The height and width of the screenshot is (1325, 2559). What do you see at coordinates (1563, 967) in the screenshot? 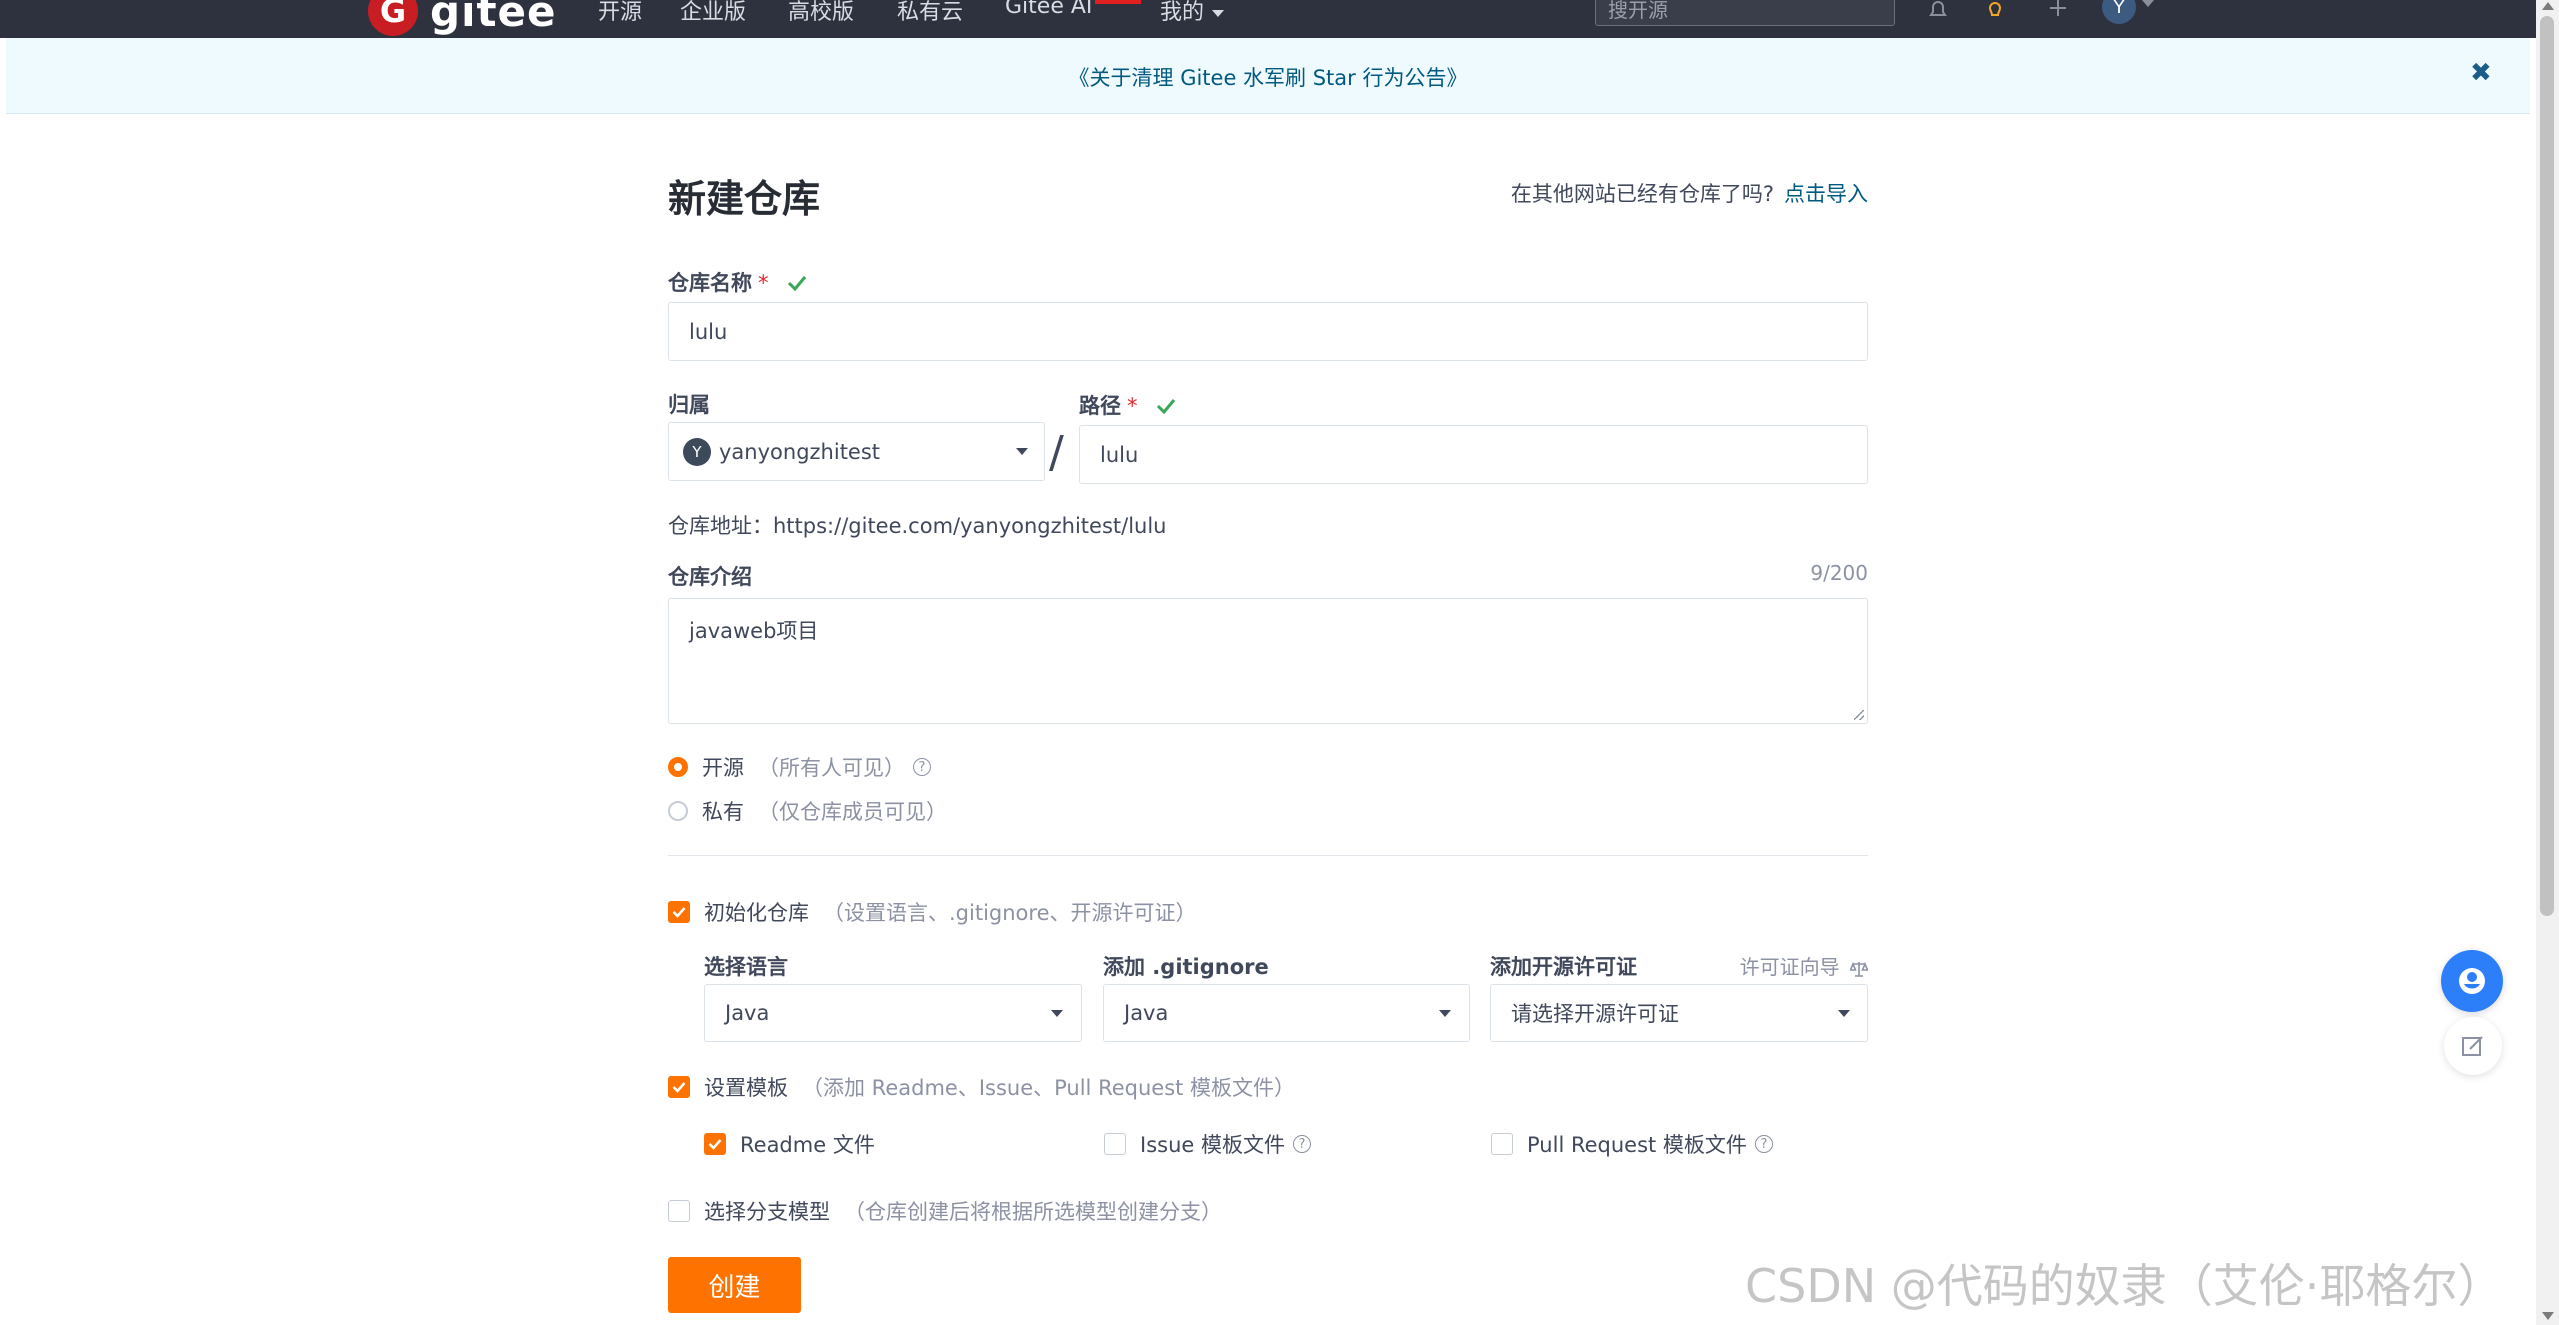
I see `license-label: 添加开源许可证` at bounding box center [1563, 967].